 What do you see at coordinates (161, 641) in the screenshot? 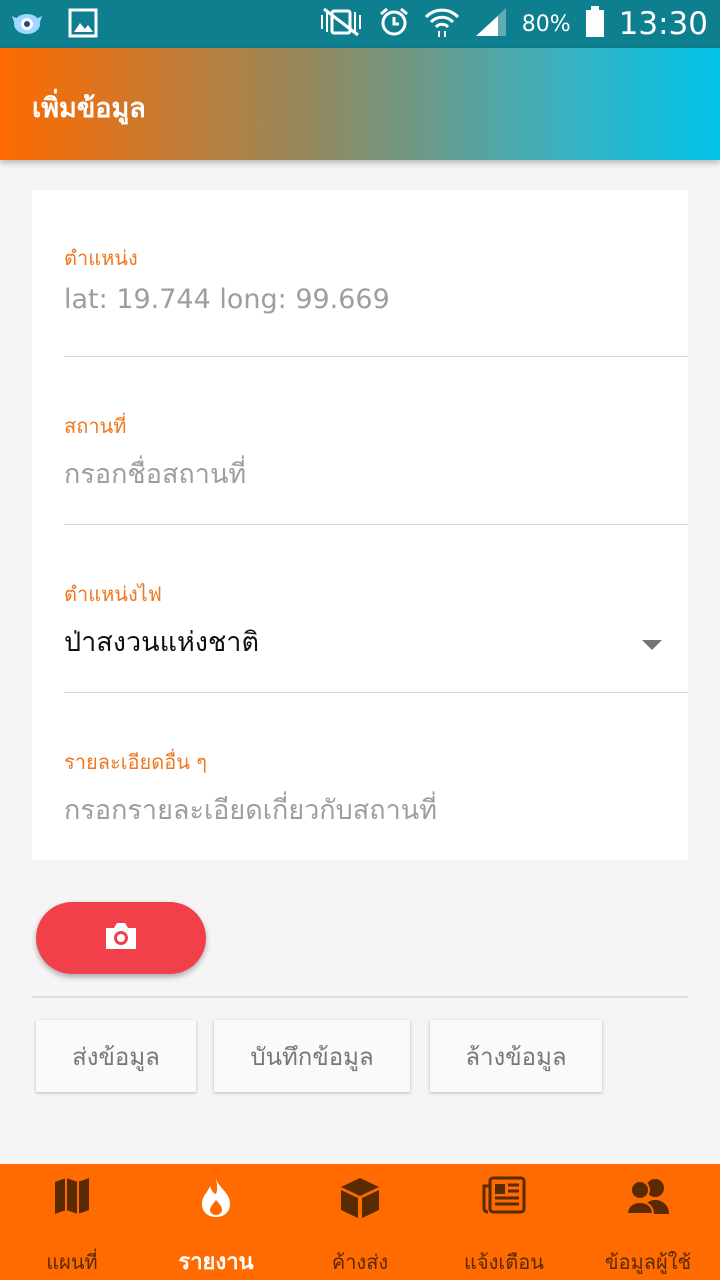
I see `fire-location-selected: ป่าสงวนแห่งชาติ` at bounding box center [161, 641].